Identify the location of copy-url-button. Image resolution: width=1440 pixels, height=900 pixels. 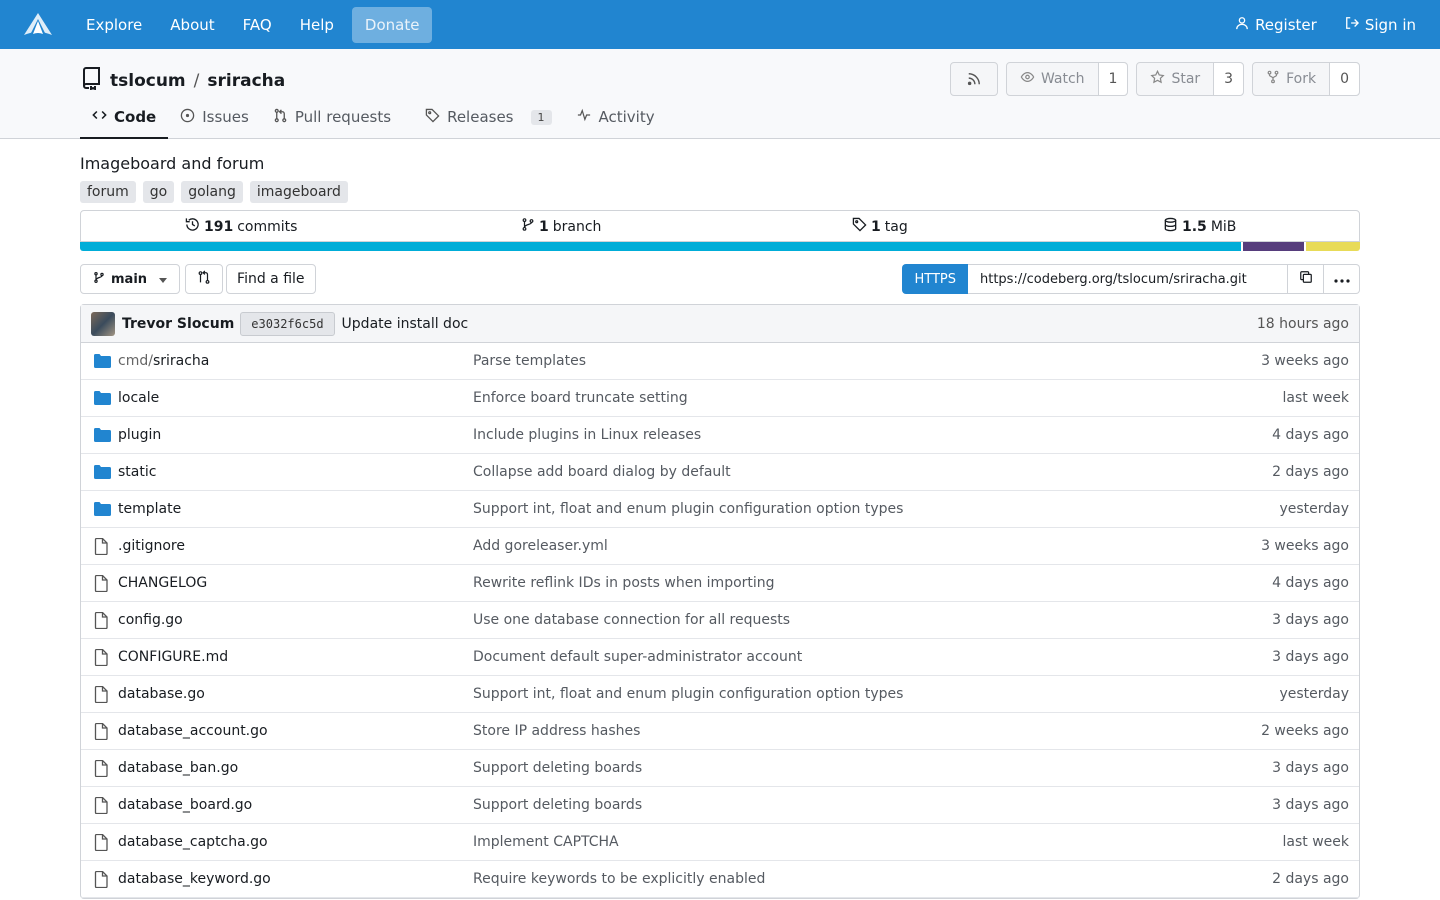
(1306, 279).